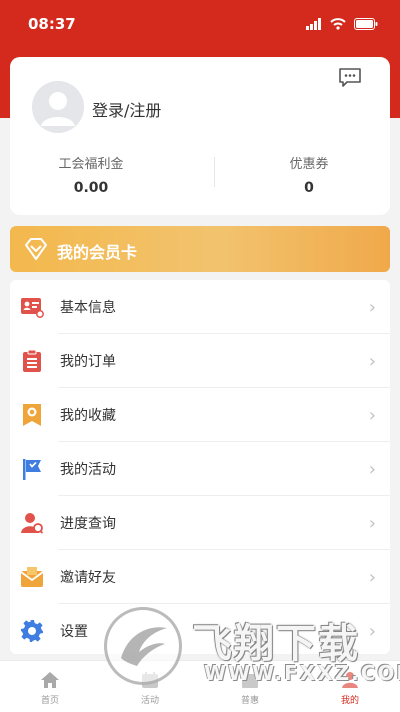 This screenshot has height=712, width=400. I want to click on tab-label: 活动, so click(149, 701).